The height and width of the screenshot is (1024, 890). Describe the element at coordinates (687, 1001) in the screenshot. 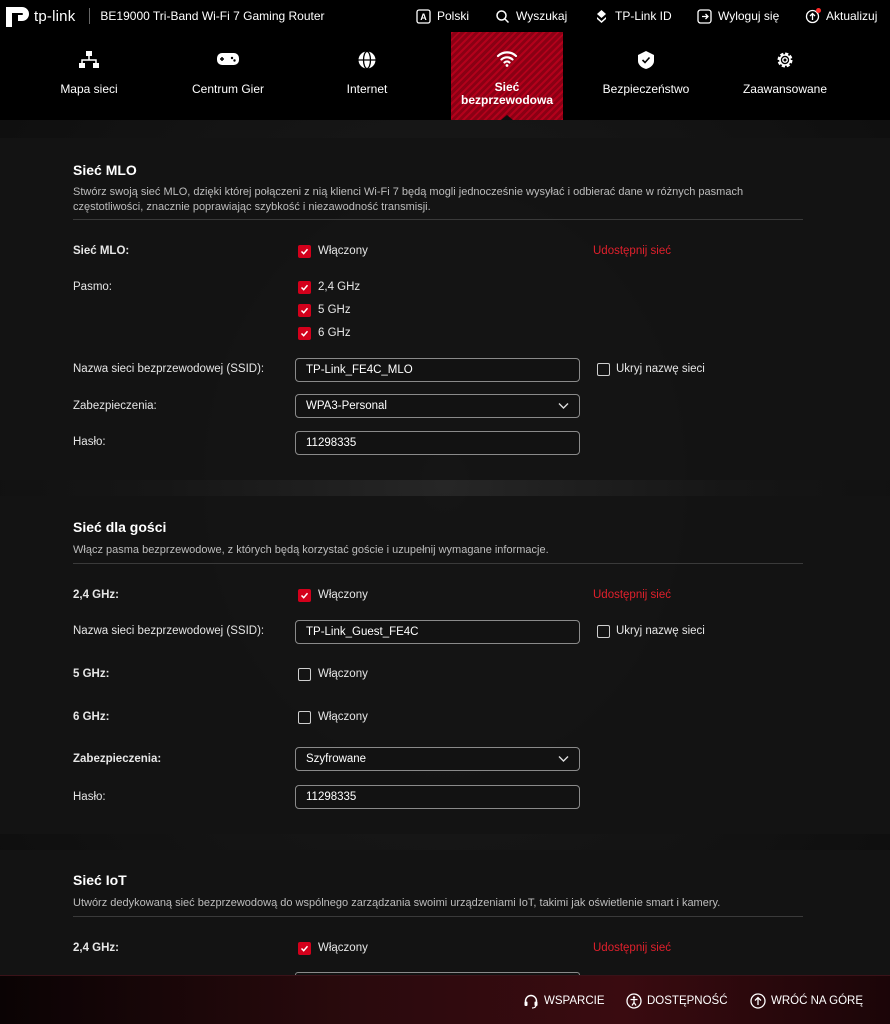

I see `accessibility-label: DOSTĘPNOŚĆ` at that location.